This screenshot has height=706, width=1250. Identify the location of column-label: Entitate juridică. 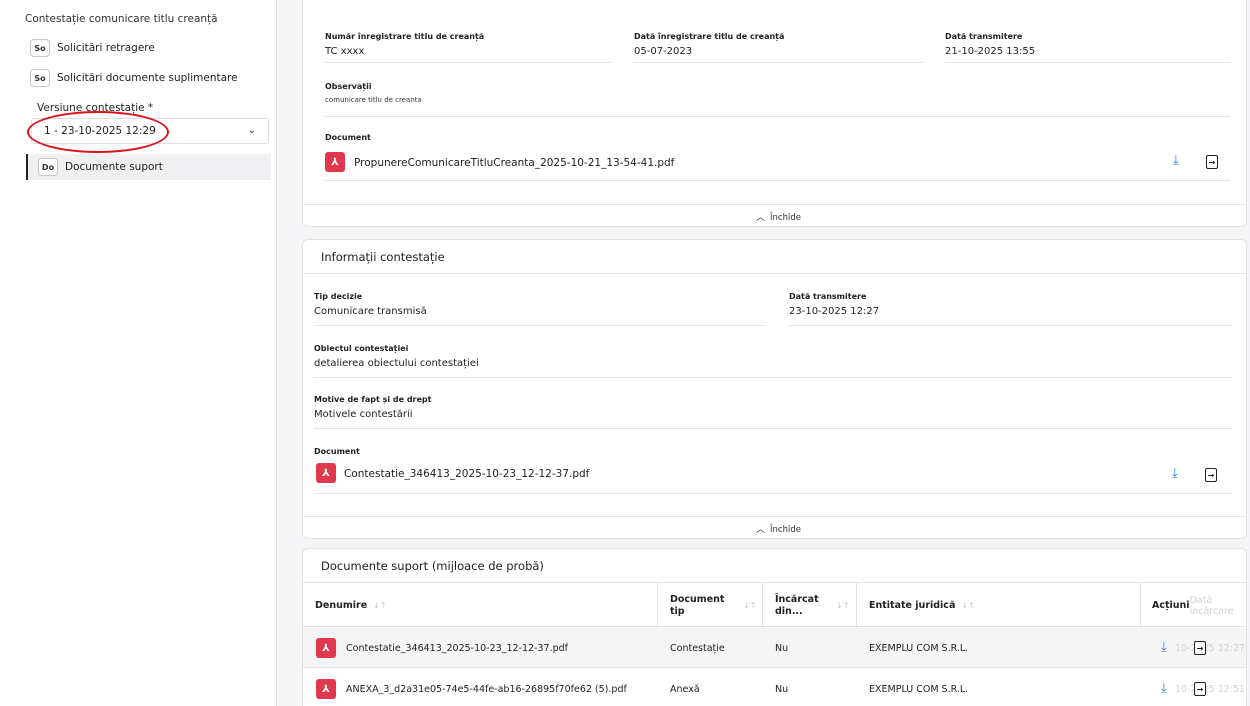
(912, 605).